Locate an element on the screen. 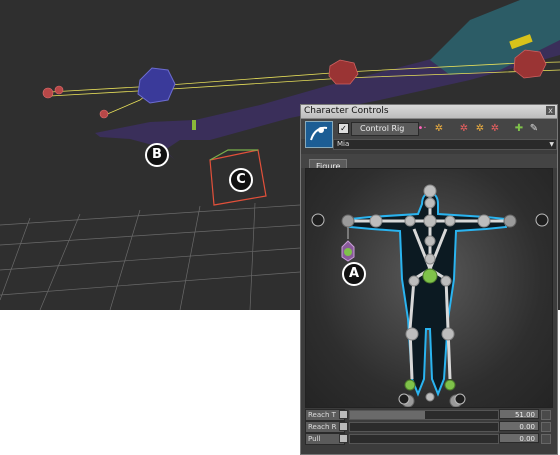 The width and height of the screenshot is (560, 455). chevron-down-icon: ▼ is located at coordinates (551, 144).